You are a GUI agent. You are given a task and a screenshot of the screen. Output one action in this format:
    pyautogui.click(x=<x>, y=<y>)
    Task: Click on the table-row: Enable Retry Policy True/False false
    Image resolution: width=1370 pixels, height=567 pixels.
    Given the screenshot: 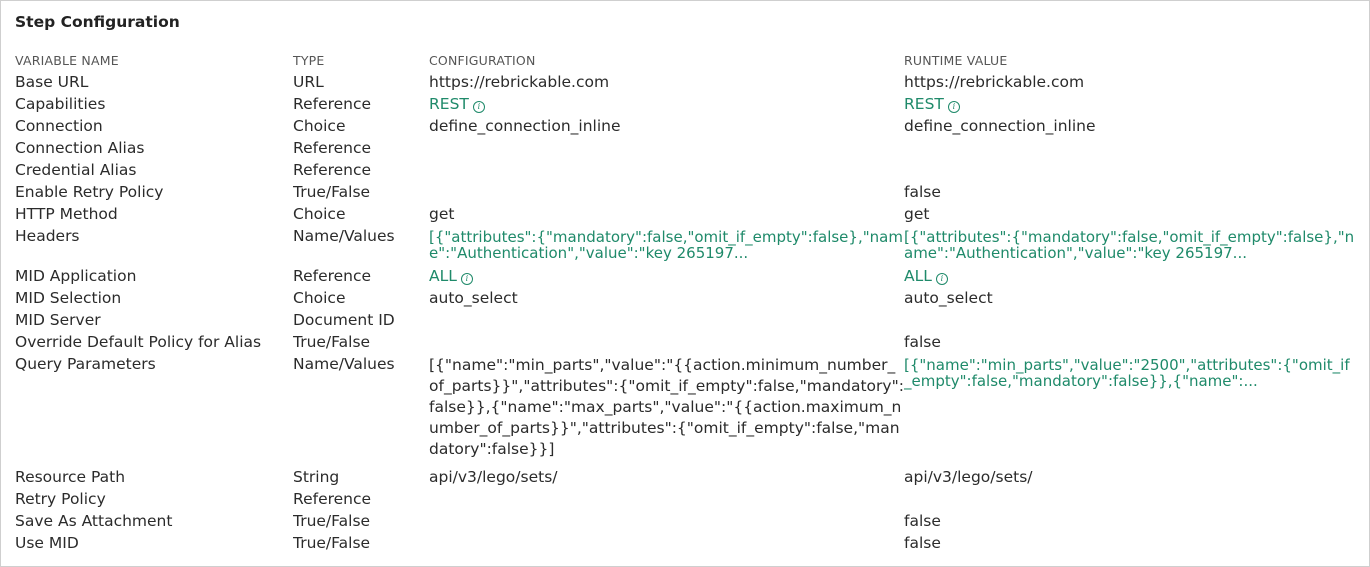 What is the action you would take?
    pyautogui.click(x=685, y=192)
    